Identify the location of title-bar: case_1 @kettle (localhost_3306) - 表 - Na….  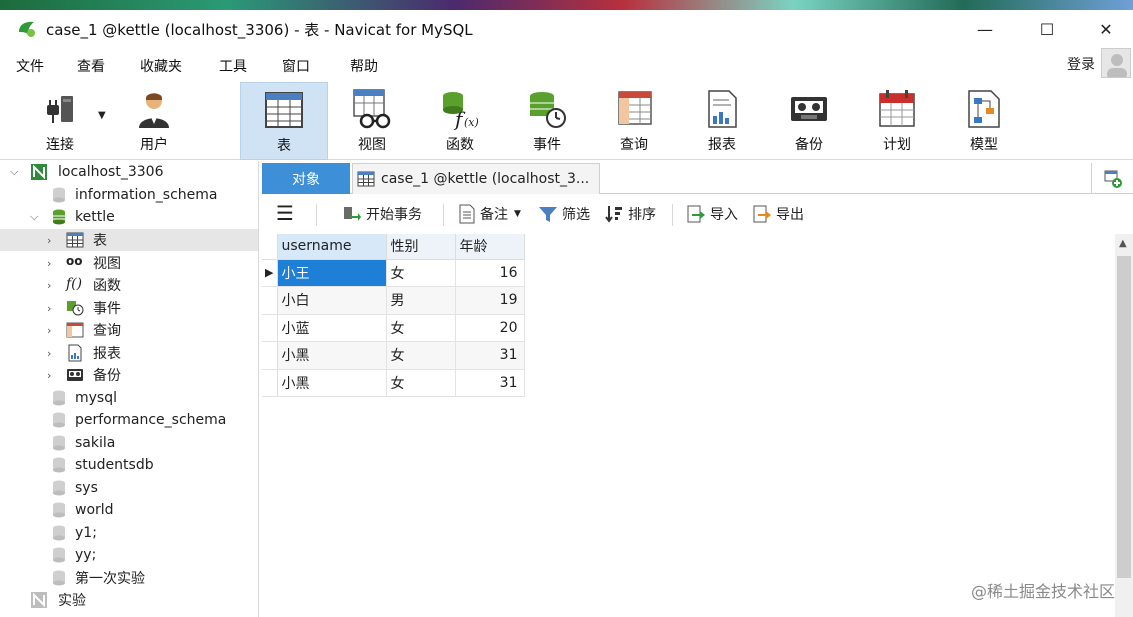
(566, 29).